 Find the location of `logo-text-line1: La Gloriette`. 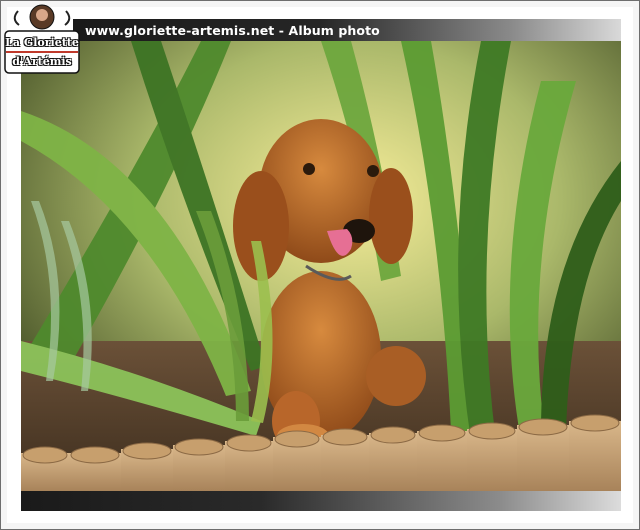

logo-text-line1: La Gloriette is located at coordinates (42, 42).